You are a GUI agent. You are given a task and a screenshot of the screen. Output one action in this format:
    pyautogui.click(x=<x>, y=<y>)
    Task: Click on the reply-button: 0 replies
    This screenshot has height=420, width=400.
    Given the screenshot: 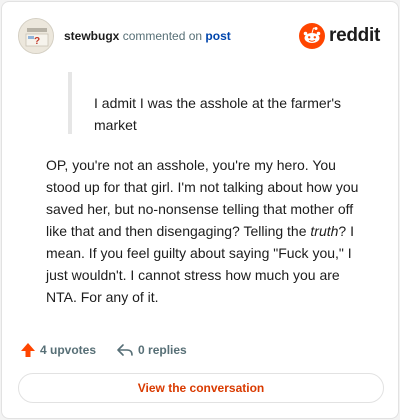 What is the action you would take?
    pyautogui.click(x=151, y=350)
    